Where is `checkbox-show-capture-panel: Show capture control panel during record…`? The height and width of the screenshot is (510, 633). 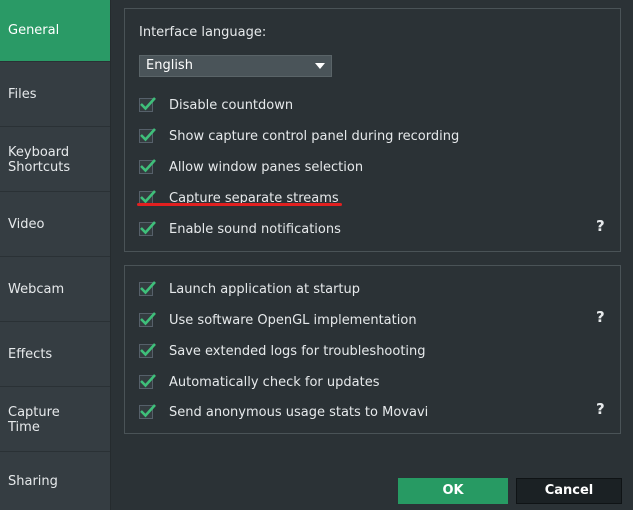 checkbox-show-capture-panel: Show capture control panel during record… is located at coordinates (299, 136).